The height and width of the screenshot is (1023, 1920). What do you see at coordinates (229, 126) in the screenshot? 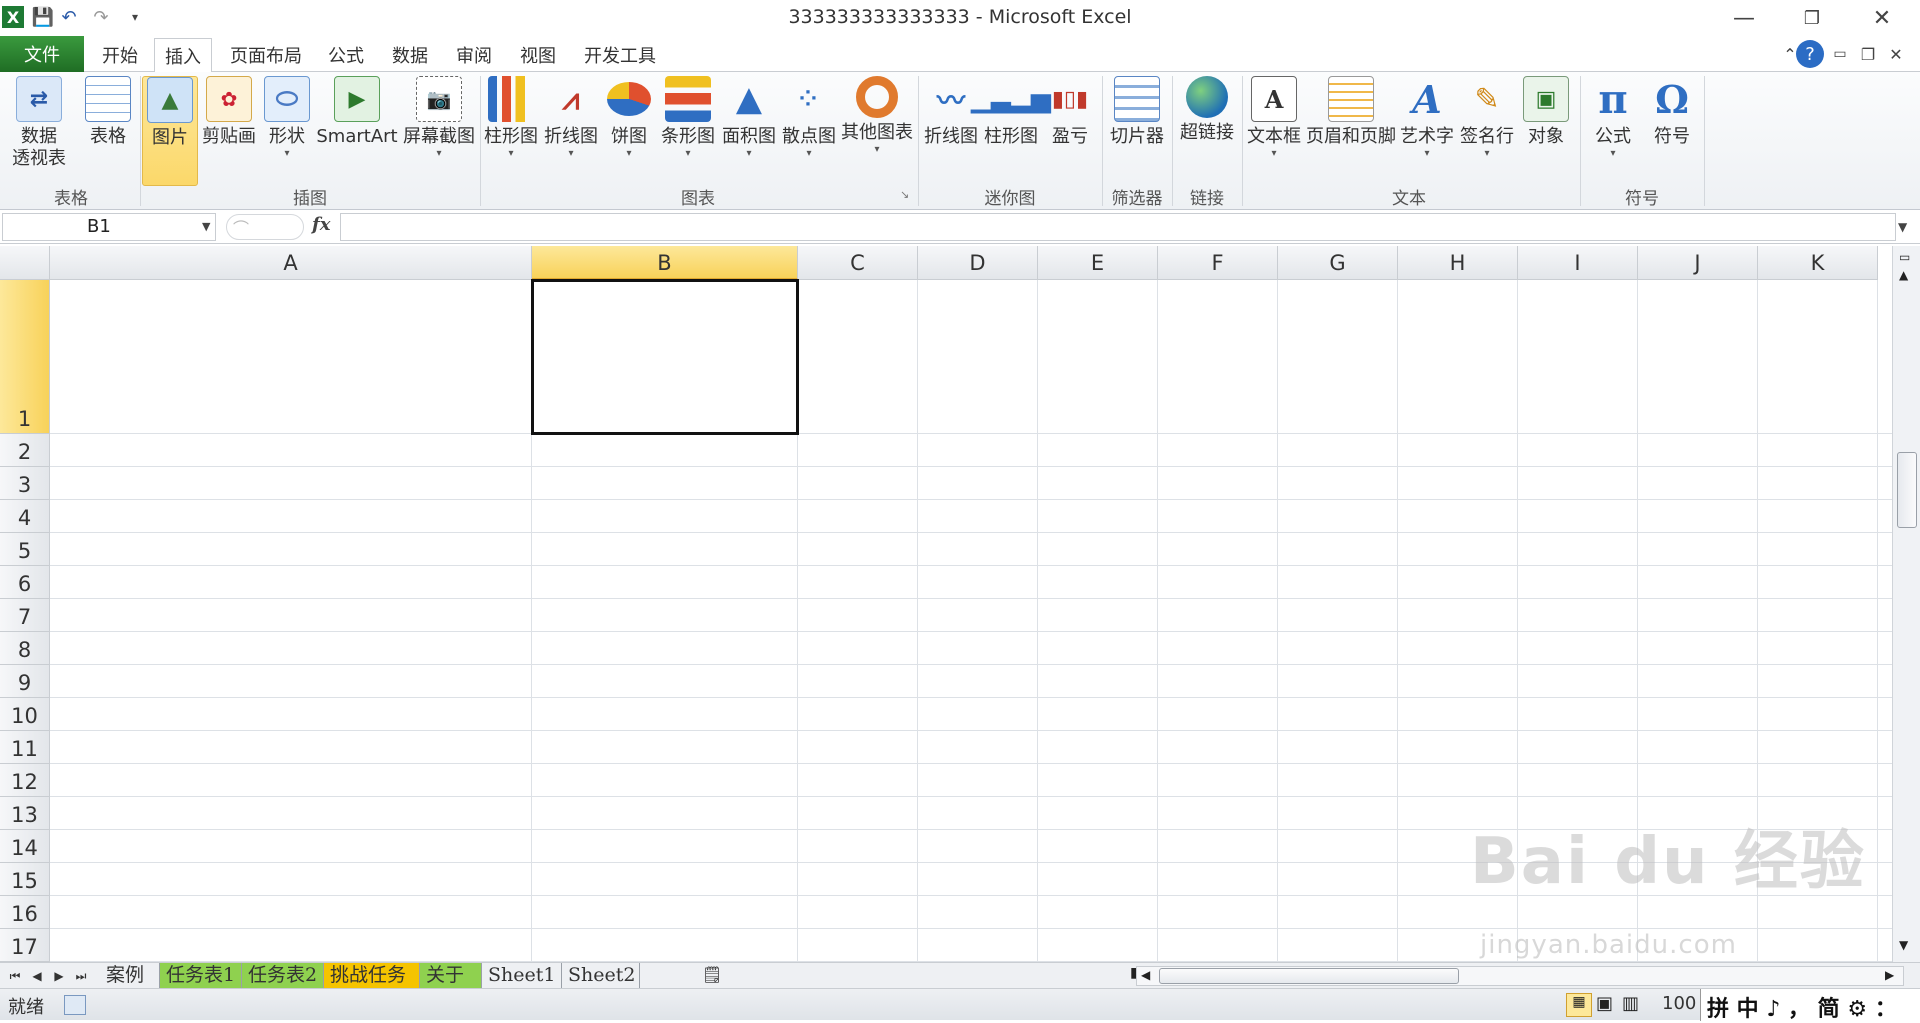
I see `clipart-button: ✿ 剪贴画` at bounding box center [229, 126].